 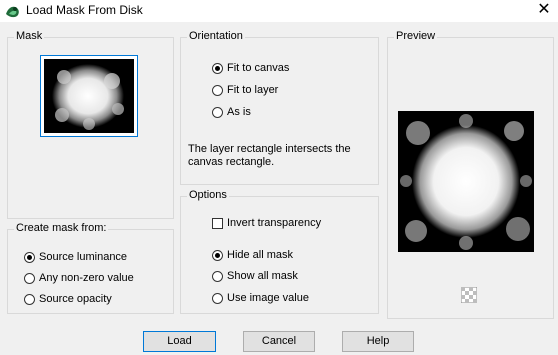 What do you see at coordinates (279, 341) in the screenshot?
I see `cancel-button: Cancel` at bounding box center [279, 341].